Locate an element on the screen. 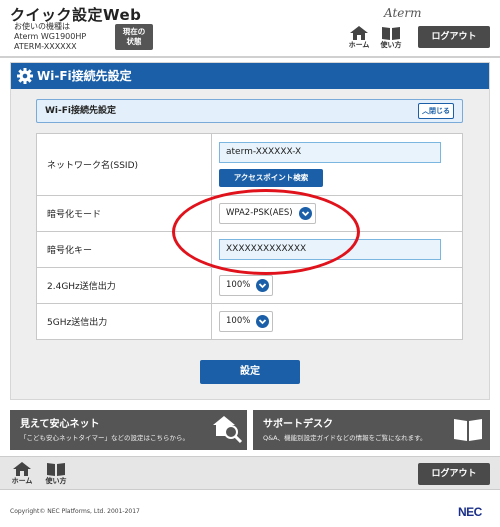 The image size is (500, 527). encryption-key-input: XXXXXXXXXXXXX is located at coordinates (330, 249).